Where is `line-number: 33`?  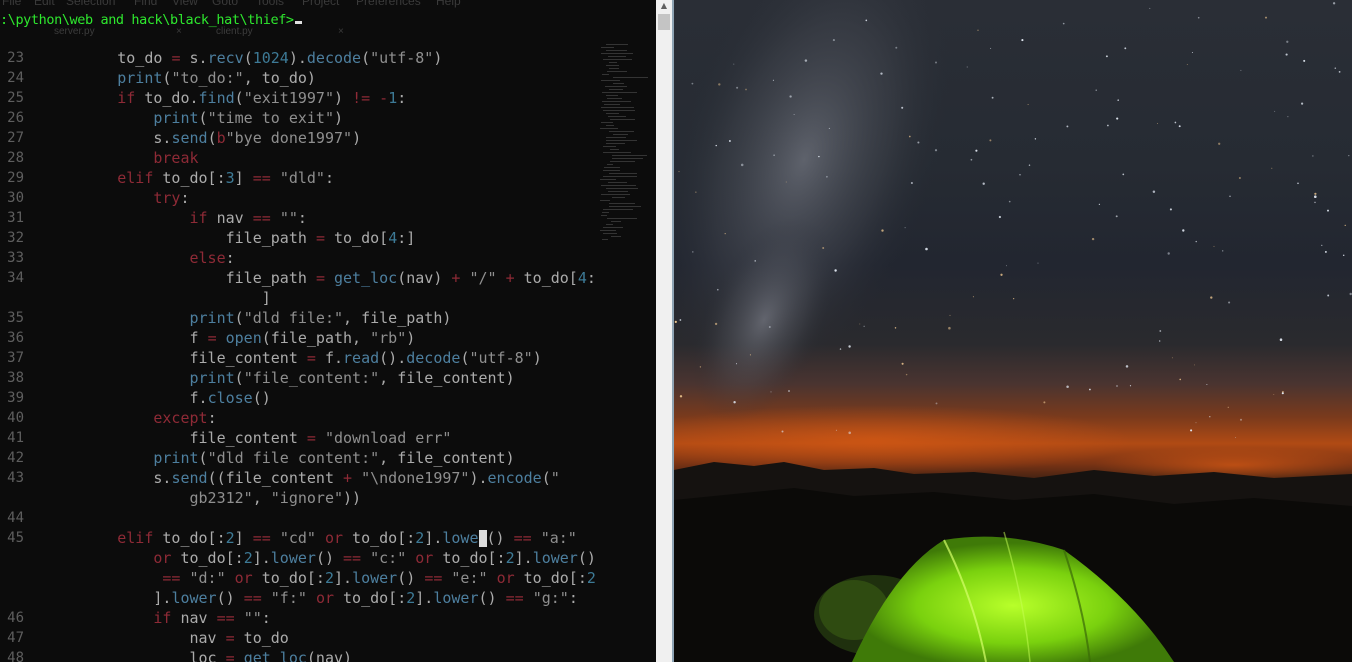
line-number: 33 is located at coordinates (15, 258).